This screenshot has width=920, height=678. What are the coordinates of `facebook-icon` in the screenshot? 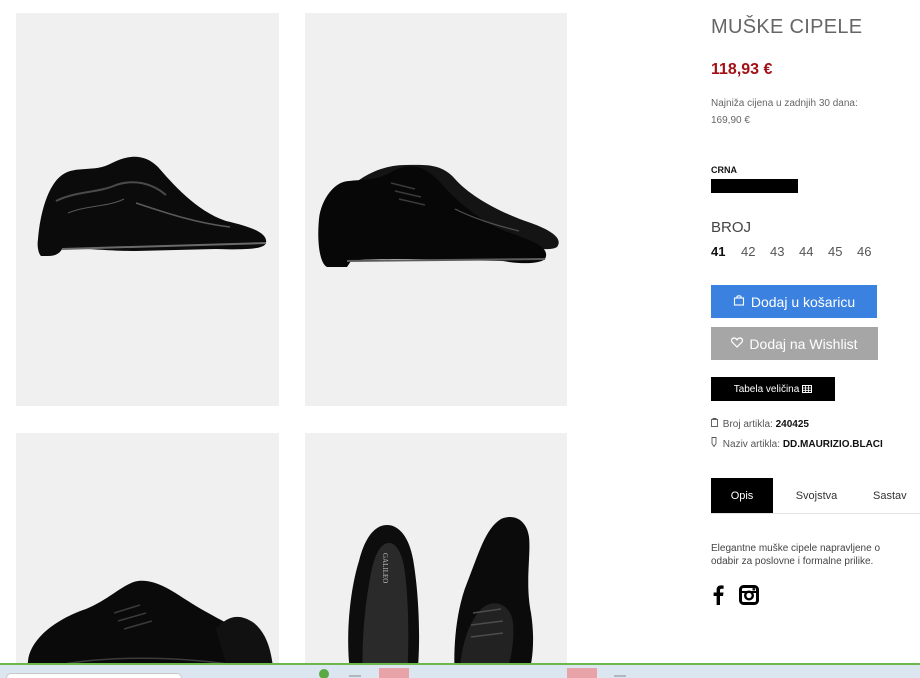 It's located at (718, 597).